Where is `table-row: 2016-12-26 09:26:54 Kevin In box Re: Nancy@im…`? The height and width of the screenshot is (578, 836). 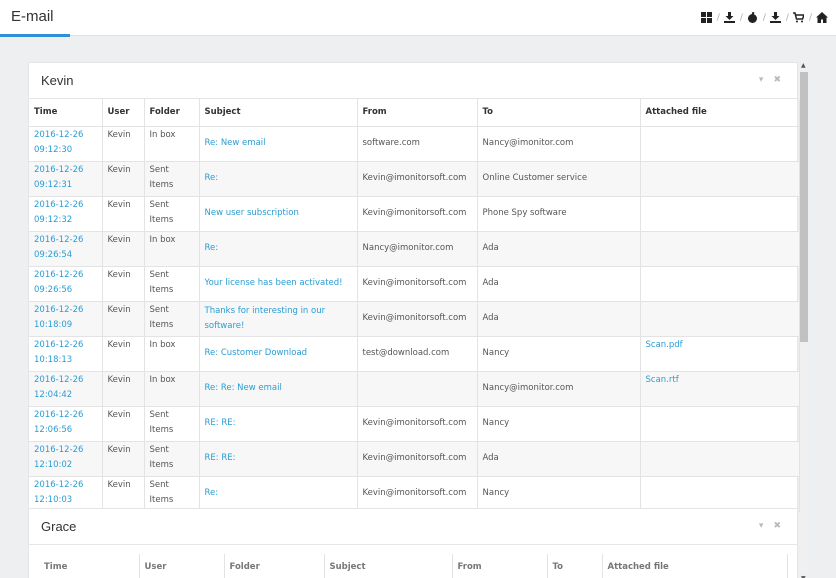
table-row: 2016-12-26 09:26:54 Kevin In box Re: Nancy@im… is located at coordinates (414, 248).